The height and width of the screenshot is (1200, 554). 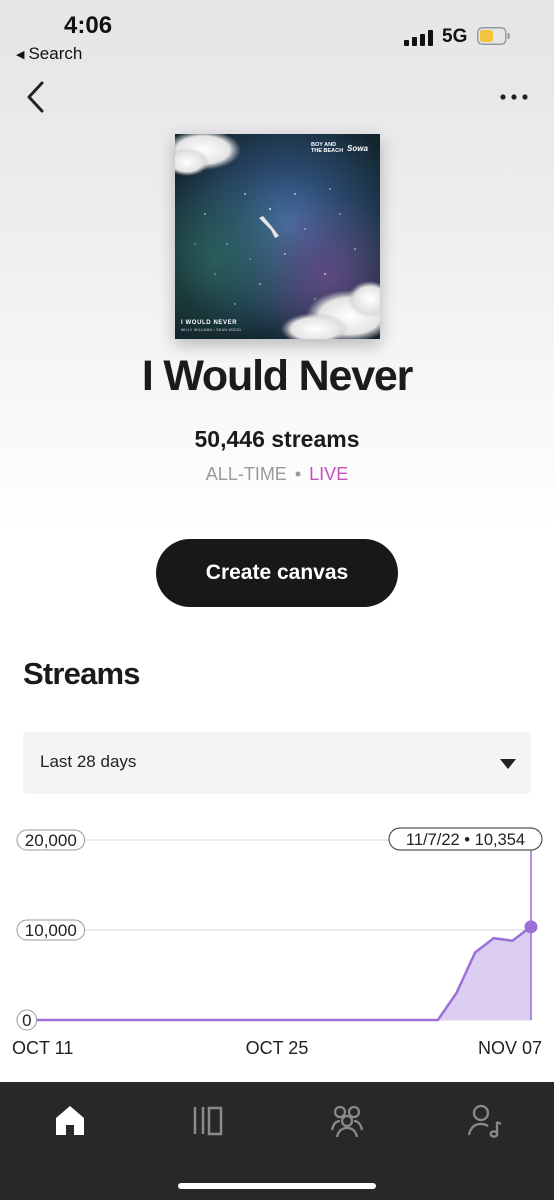 I want to click on profile-icon, so click(x=485, y=1120).